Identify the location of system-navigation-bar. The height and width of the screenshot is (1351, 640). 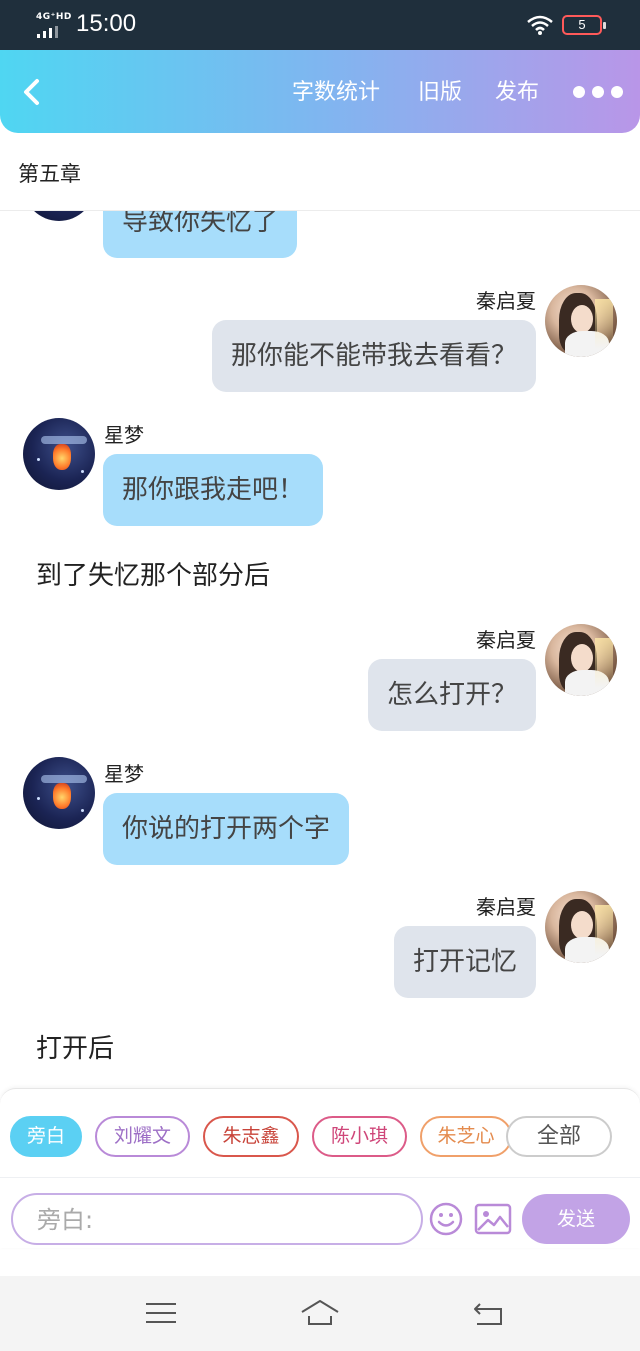
(320, 1313).